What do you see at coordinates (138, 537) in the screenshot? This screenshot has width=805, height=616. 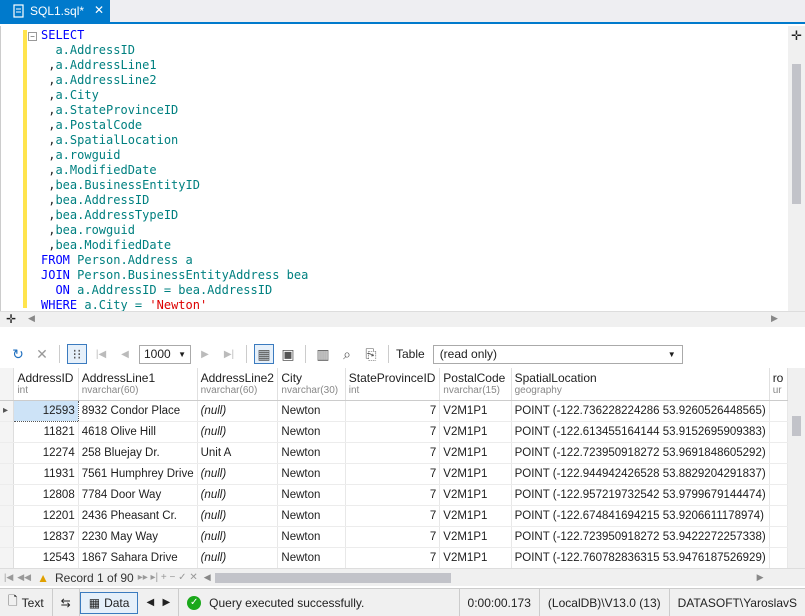 I see `grid-cell: 2230 May Way` at bounding box center [138, 537].